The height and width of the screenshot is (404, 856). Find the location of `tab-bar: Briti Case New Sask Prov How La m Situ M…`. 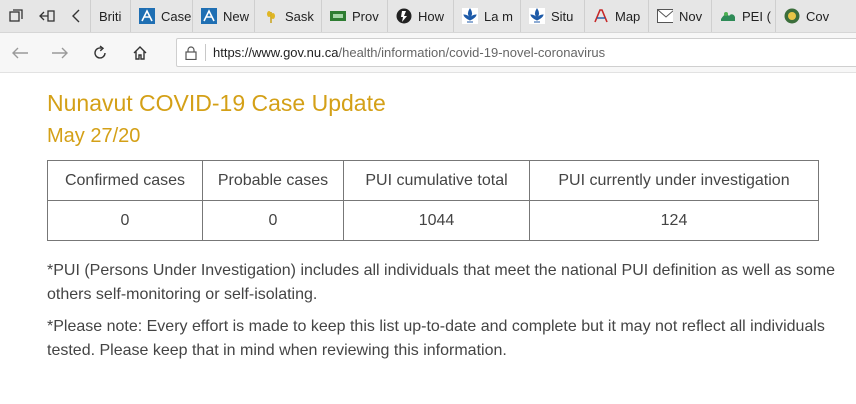

tab-bar: Briti Case New Sask Prov How La m Situ M… is located at coordinates (428, 16).